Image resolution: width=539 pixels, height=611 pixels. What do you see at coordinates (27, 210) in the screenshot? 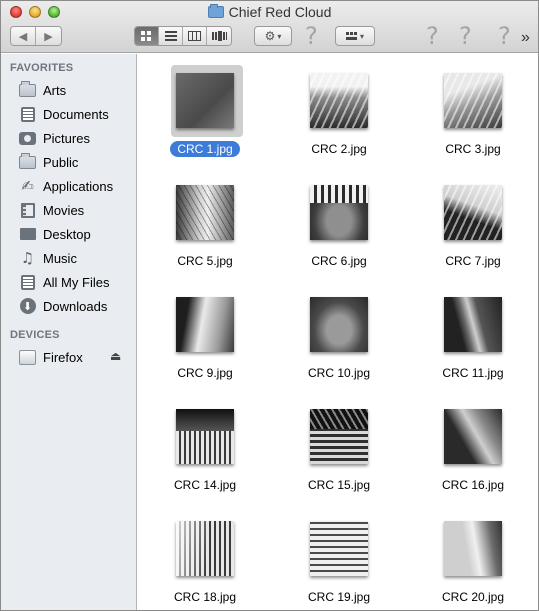
I see `film-icon` at bounding box center [27, 210].